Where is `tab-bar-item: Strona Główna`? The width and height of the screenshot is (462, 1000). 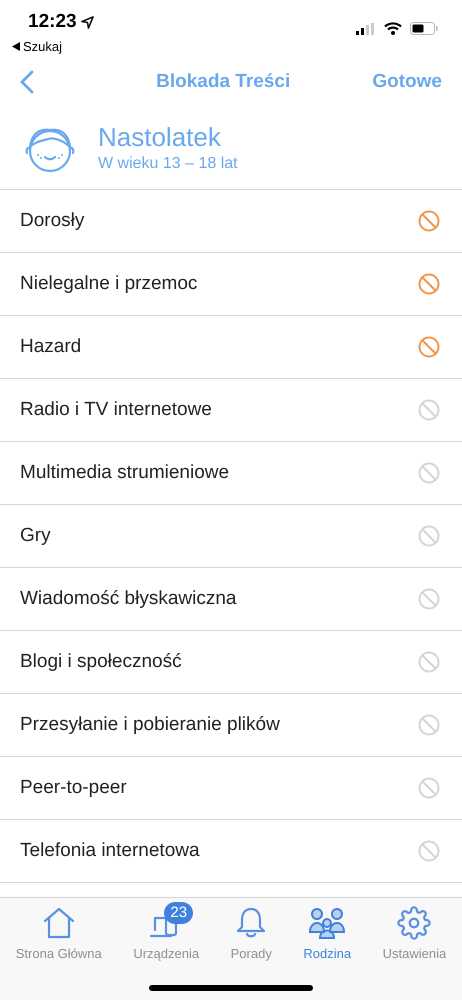 tab-bar-item: Strona Główna is located at coordinates (59, 935).